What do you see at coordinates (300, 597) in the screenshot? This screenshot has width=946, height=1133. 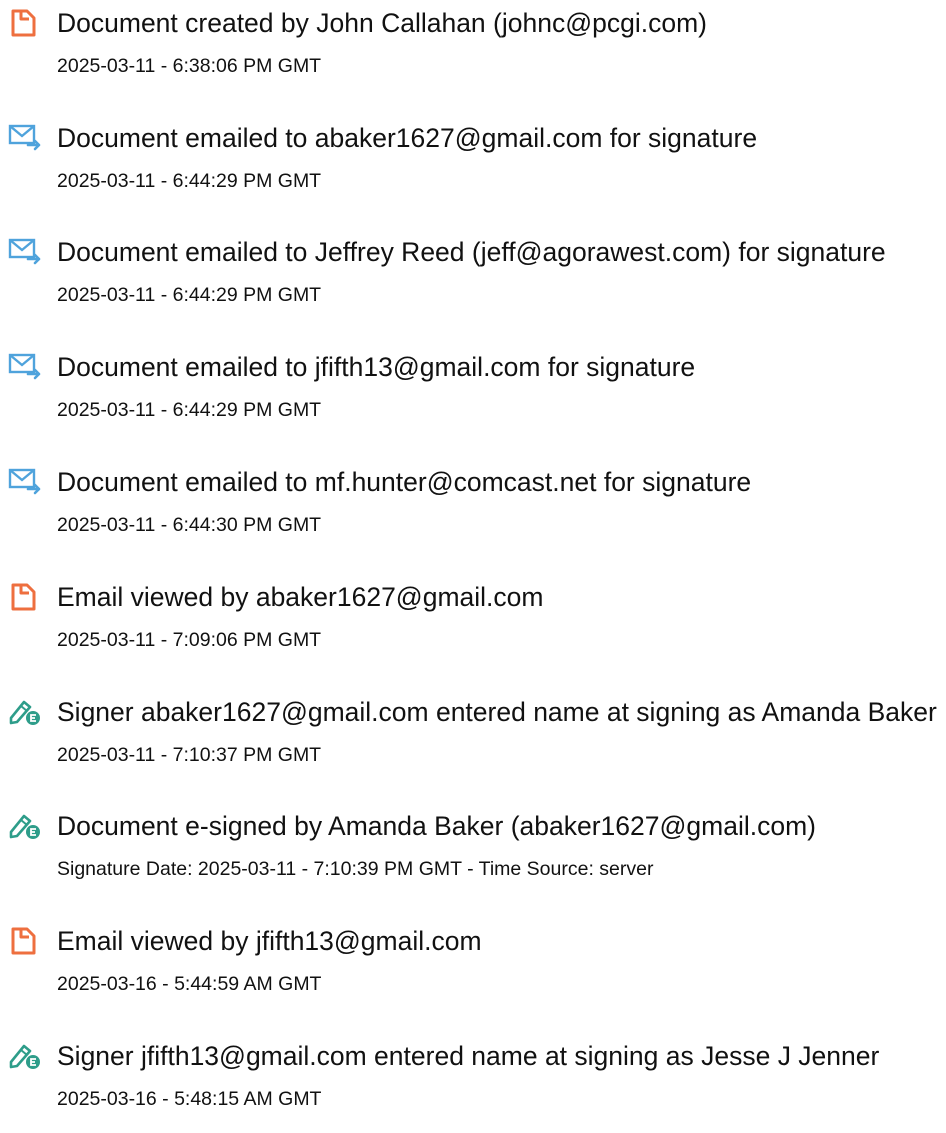 I see `entry-title: Email viewed by abaker1627@gmail.com` at bounding box center [300, 597].